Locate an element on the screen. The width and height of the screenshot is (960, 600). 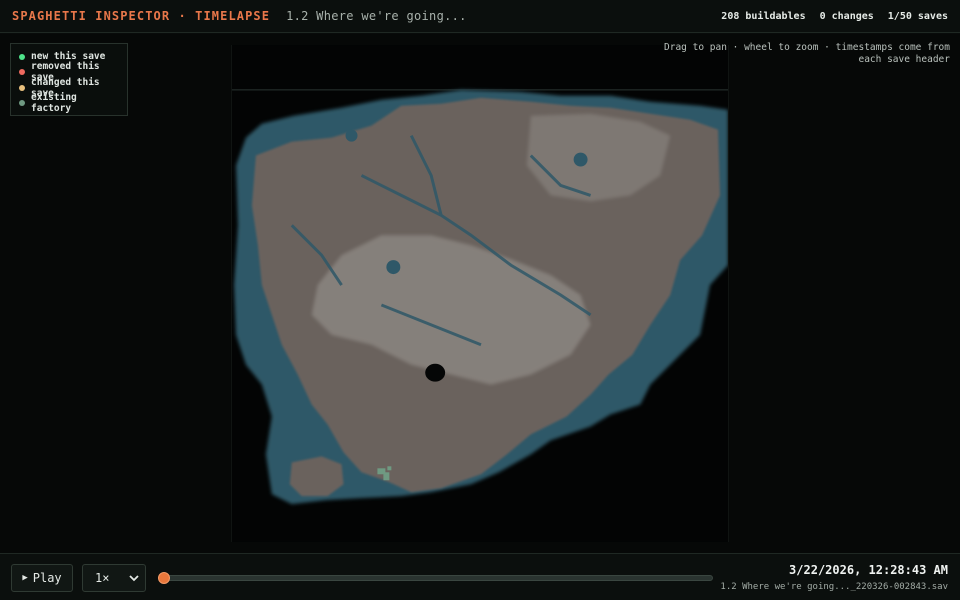
lake-central is located at coordinates (393, 267).